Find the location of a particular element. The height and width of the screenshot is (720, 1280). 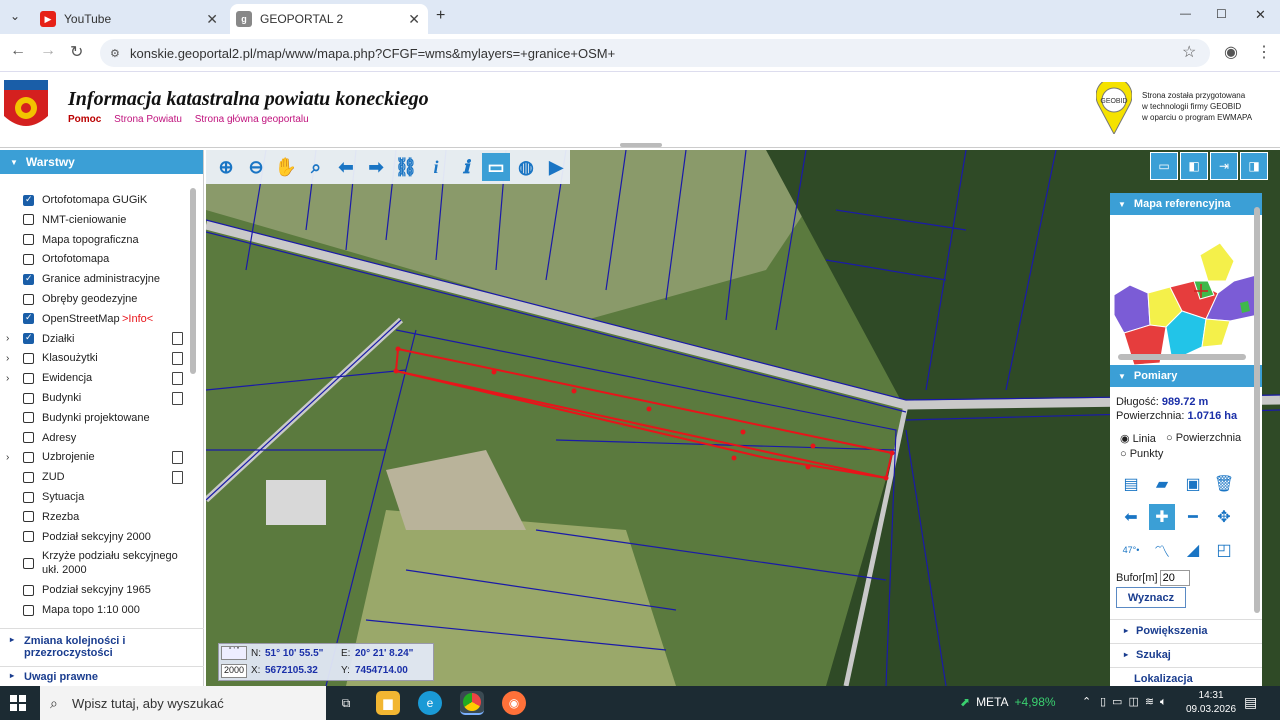

layer-item: Budynki is located at coordinates (98, 398).